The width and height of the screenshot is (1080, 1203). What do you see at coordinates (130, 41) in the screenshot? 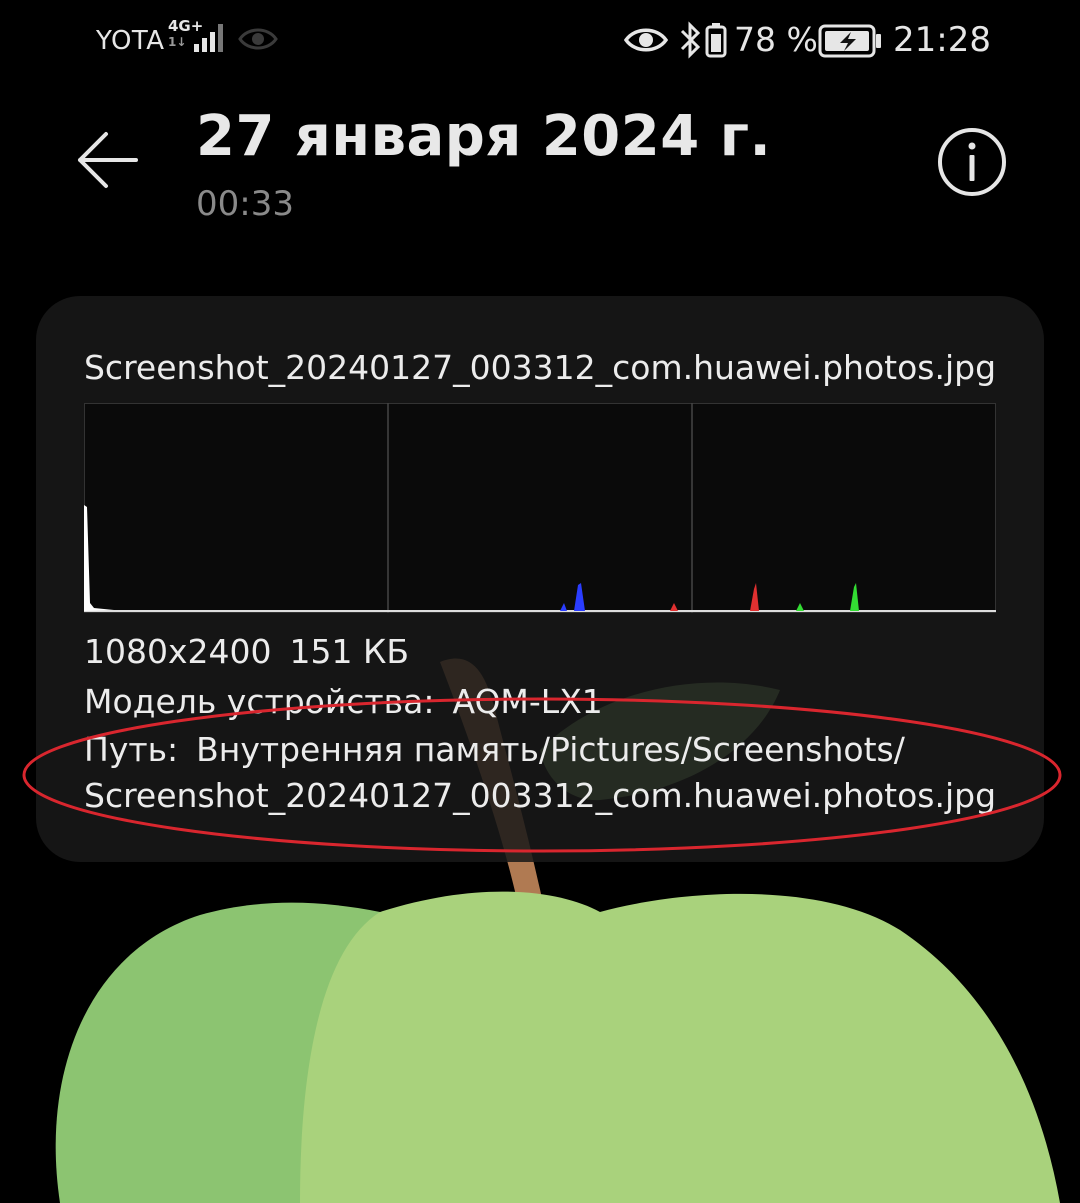
I see `carrier-label: YOTA` at bounding box center [130, 41].